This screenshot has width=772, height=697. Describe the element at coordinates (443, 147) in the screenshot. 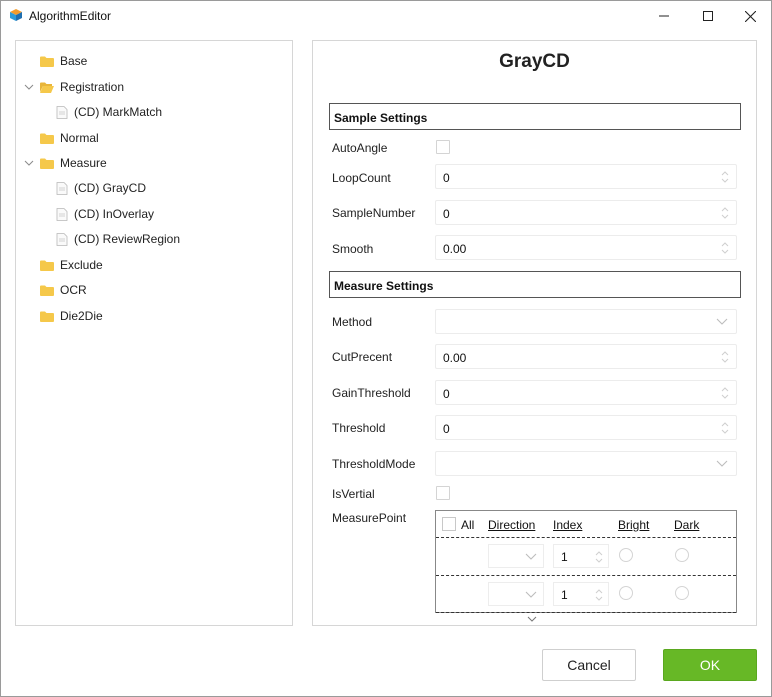

I see `auto-angle-checkbox` at that location.